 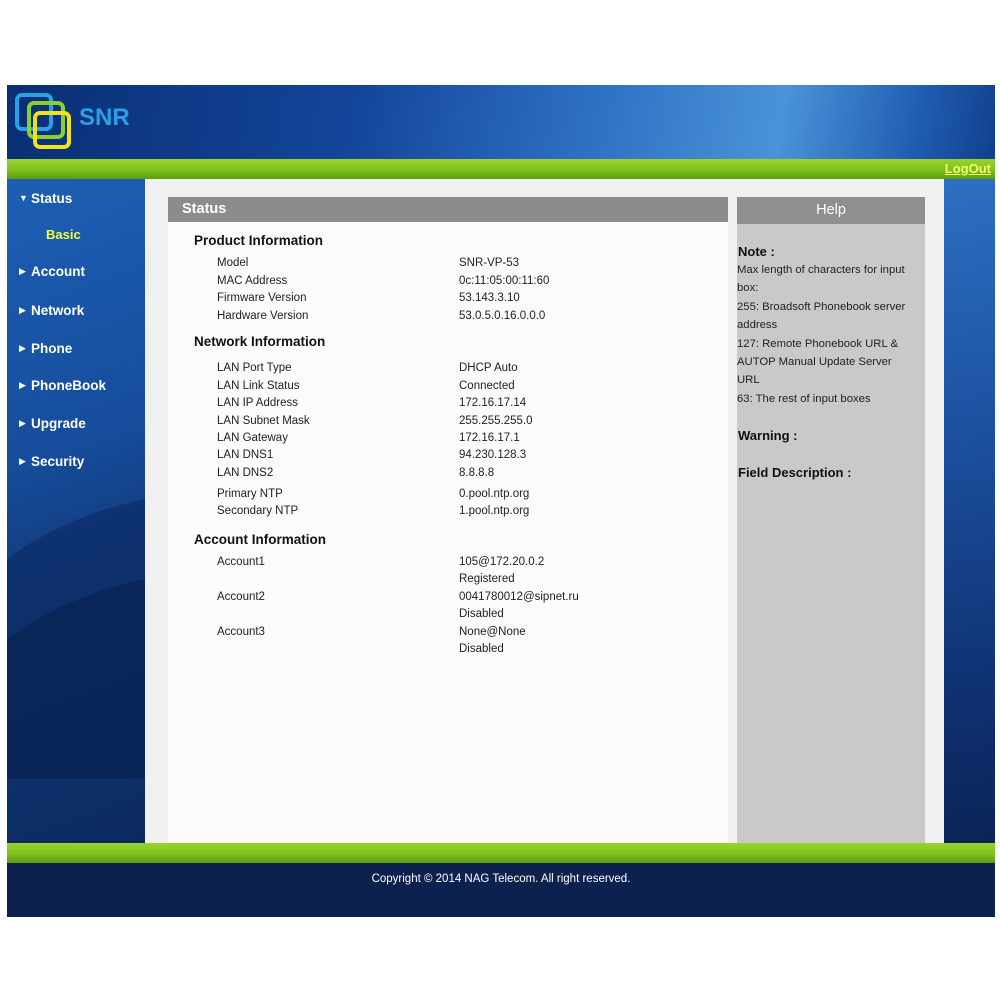 What do you see at coordinates (748, 380) in the screenshot?
I see `help-note-line: URL` at bounding box center [748, 380].